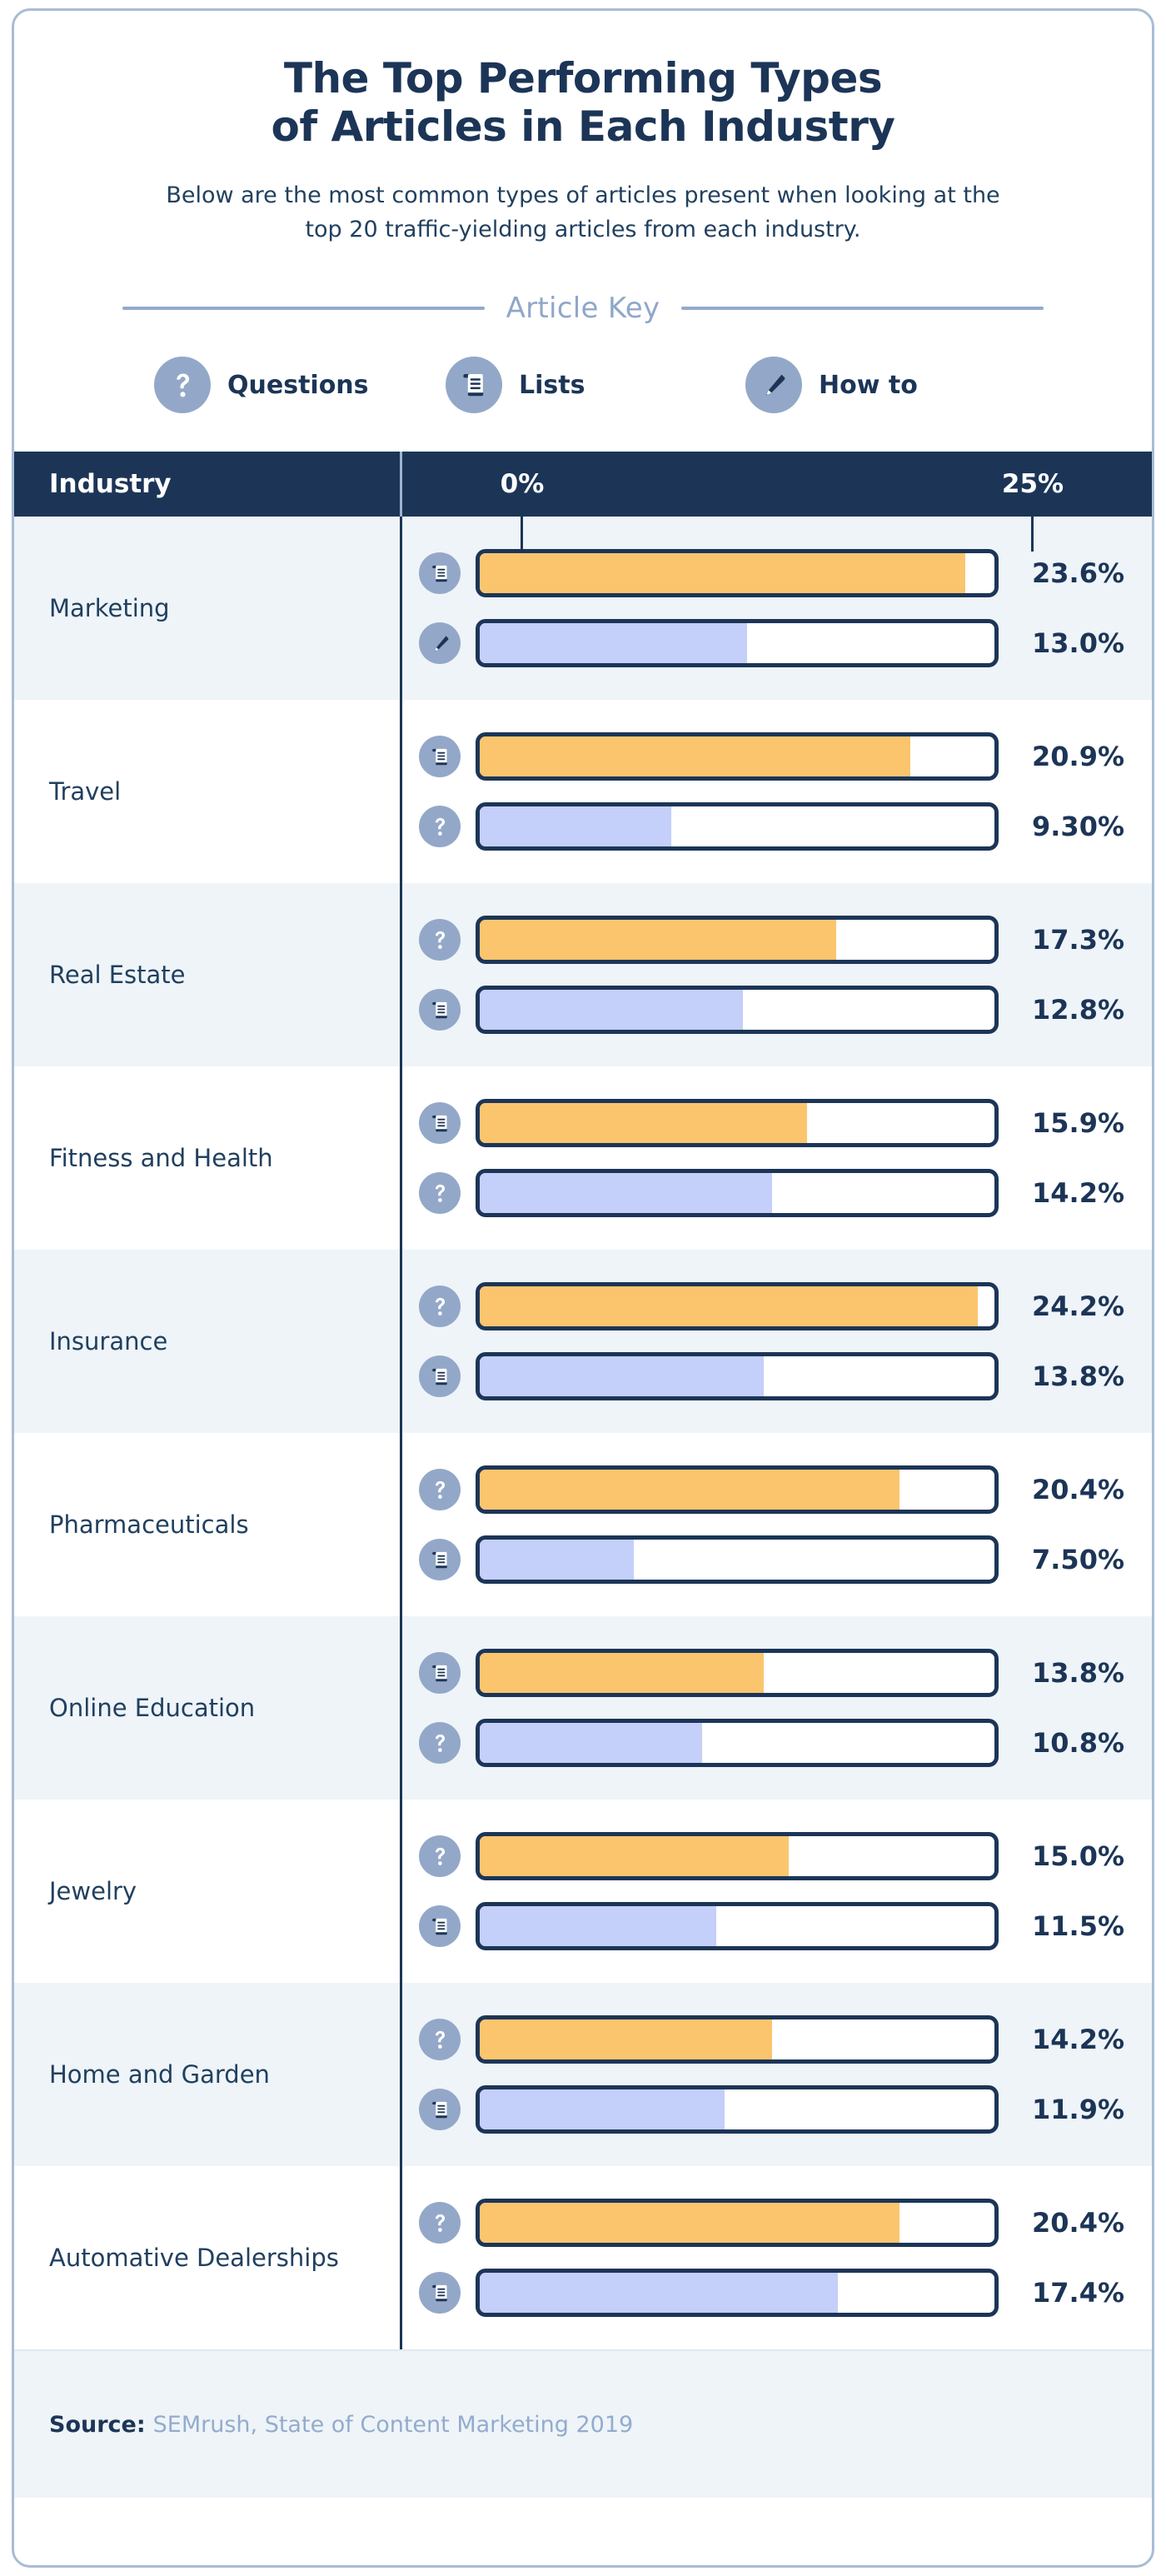 This screenshot has width=1166, height=2576. I want to click on bar-value-label: 7.50%, so click(1078, 1559).